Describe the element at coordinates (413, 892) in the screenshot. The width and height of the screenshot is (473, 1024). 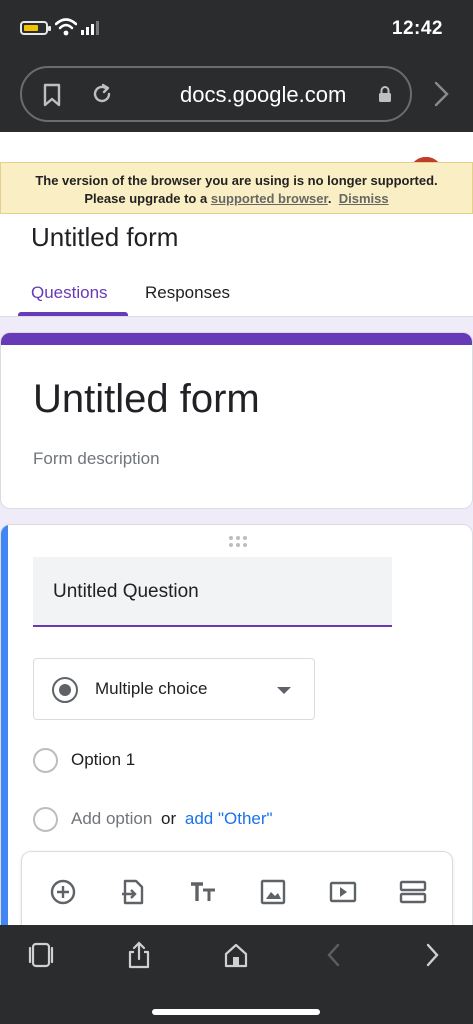
I see `add-section-icon` at that location.